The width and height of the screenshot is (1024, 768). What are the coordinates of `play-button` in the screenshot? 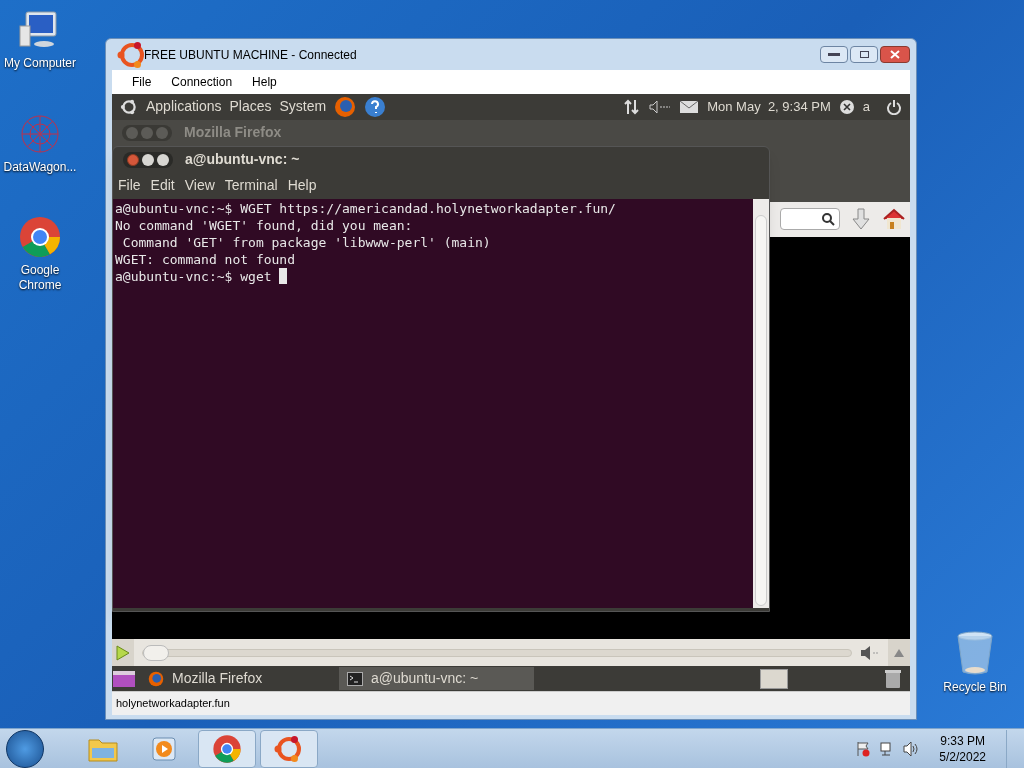 It's located at (123, 653).